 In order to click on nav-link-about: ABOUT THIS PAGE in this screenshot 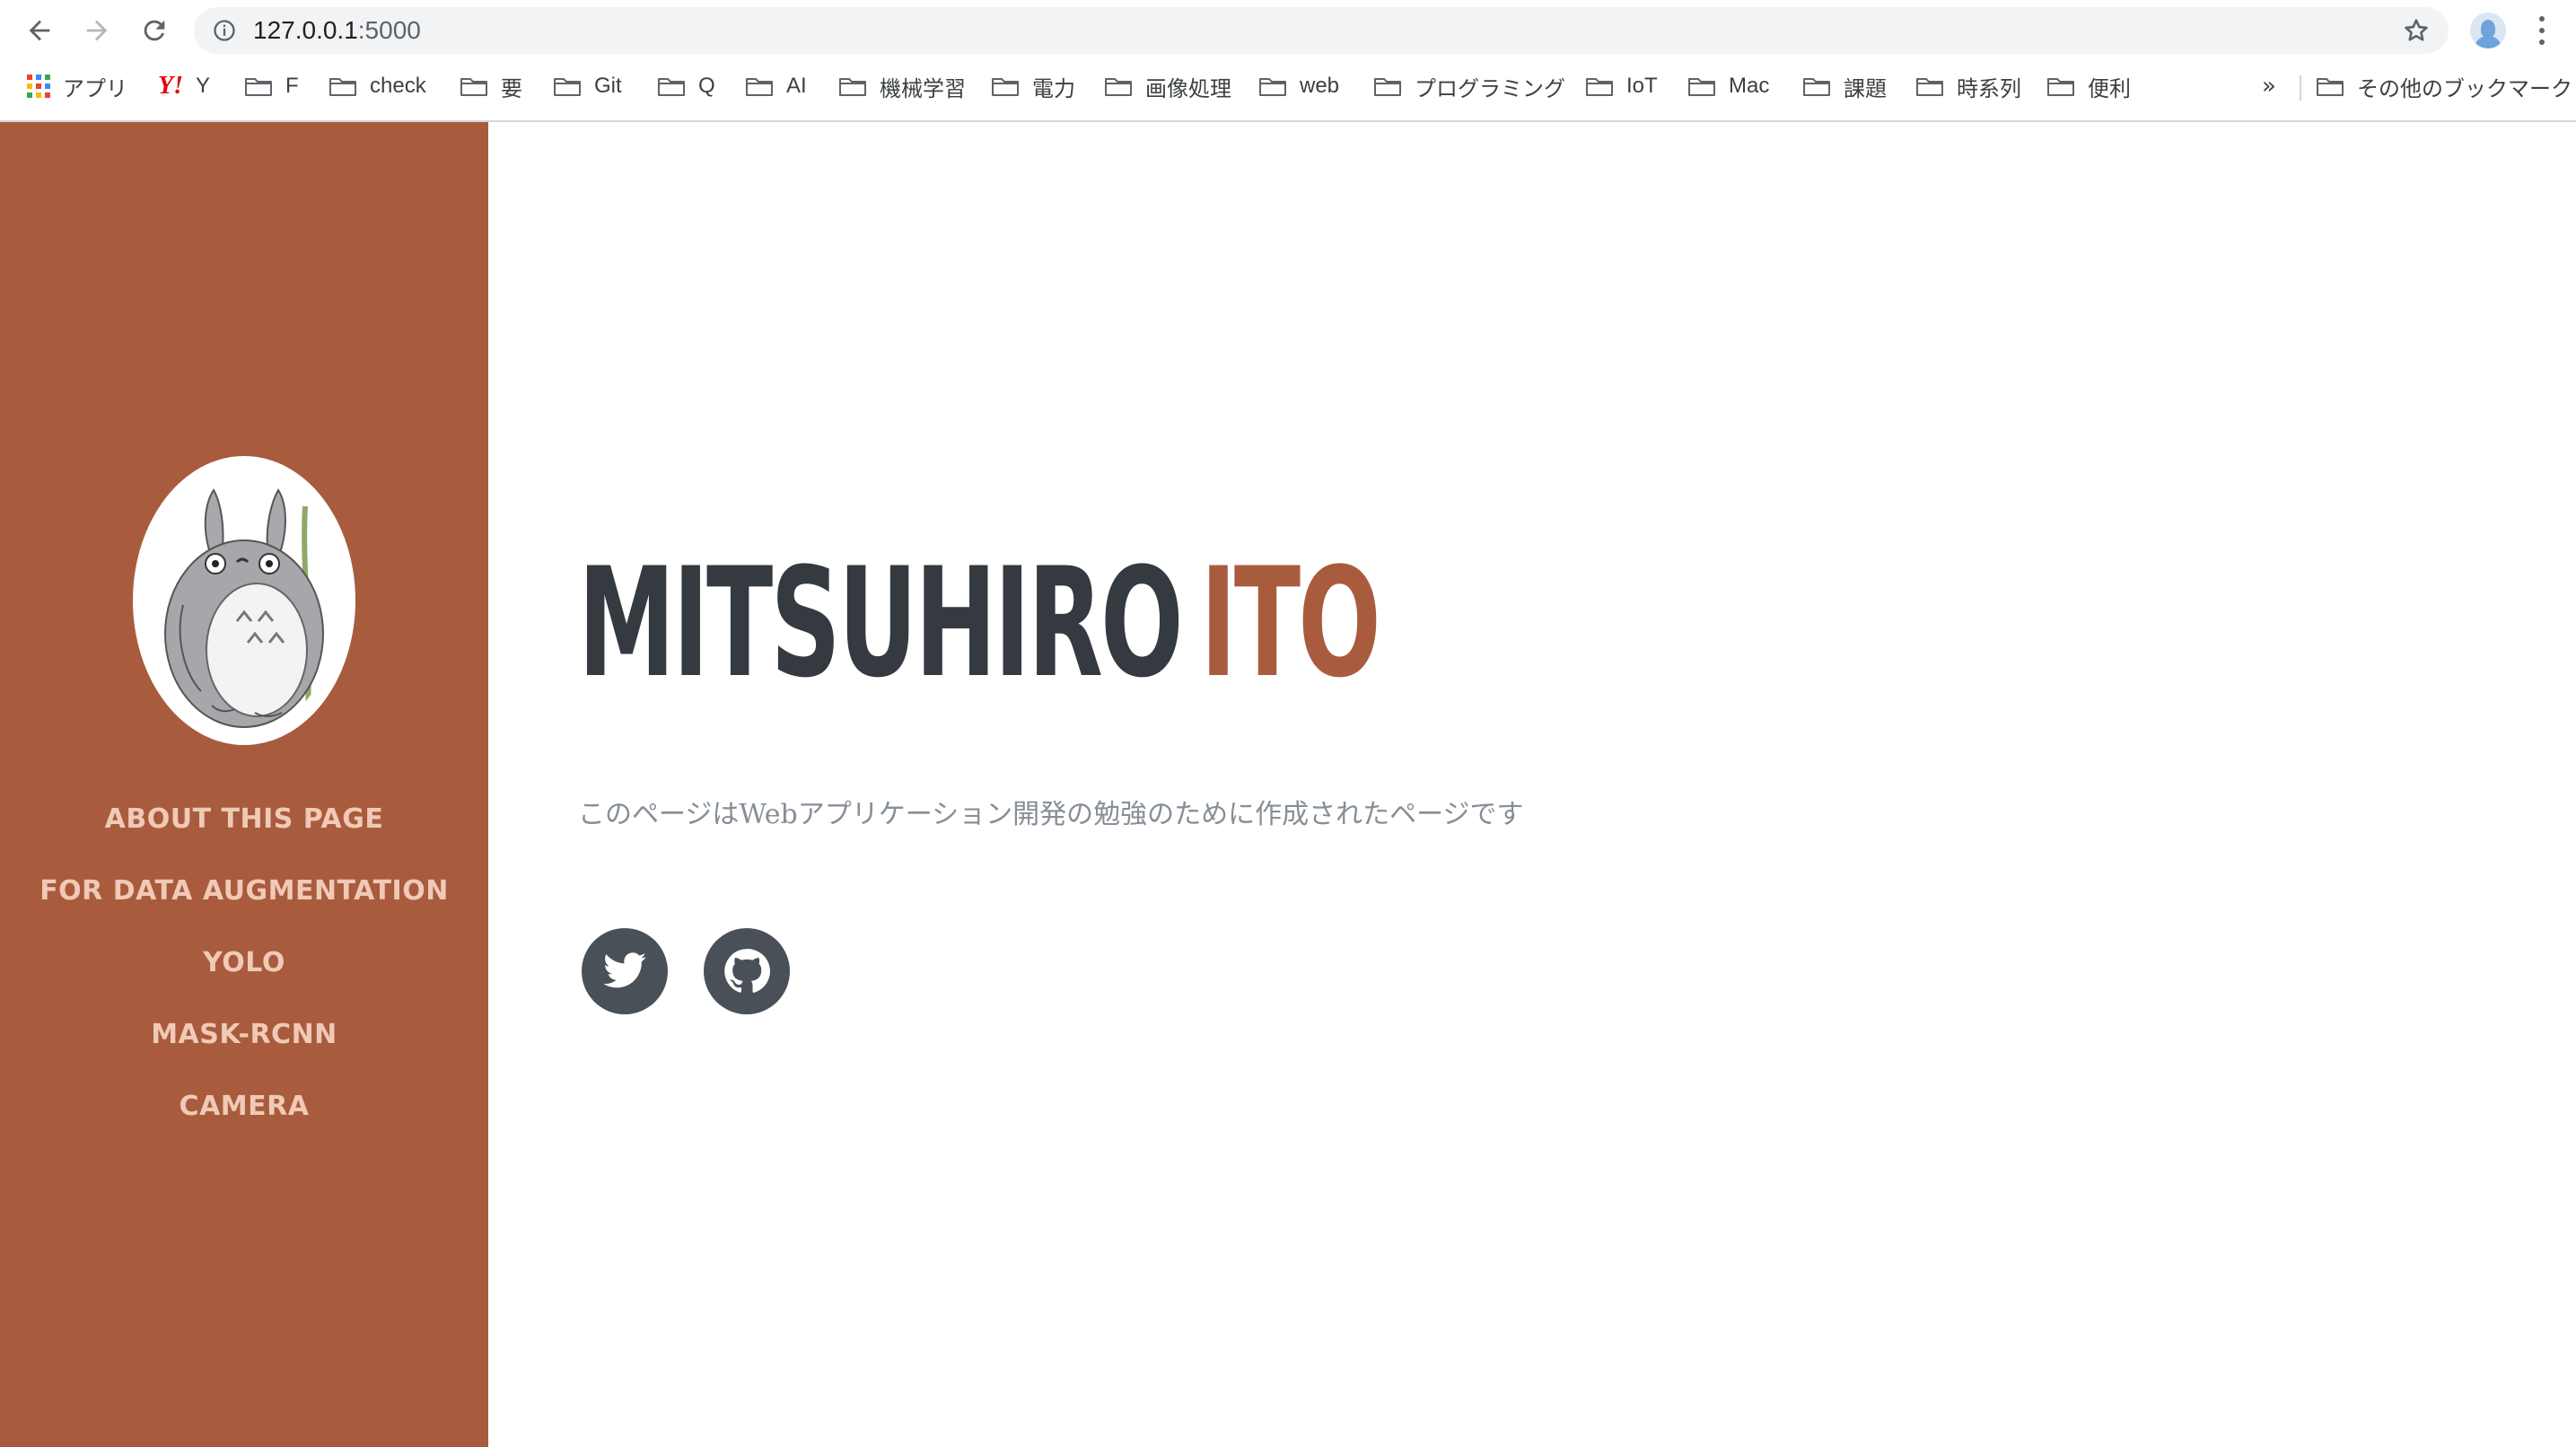, I will do `click(244, 819)`.